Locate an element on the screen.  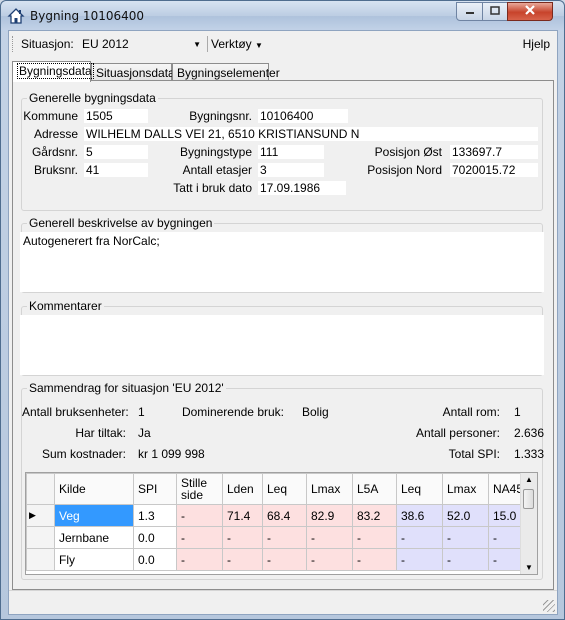
table-cell: 52.0 is located at coordinates (465, 515).